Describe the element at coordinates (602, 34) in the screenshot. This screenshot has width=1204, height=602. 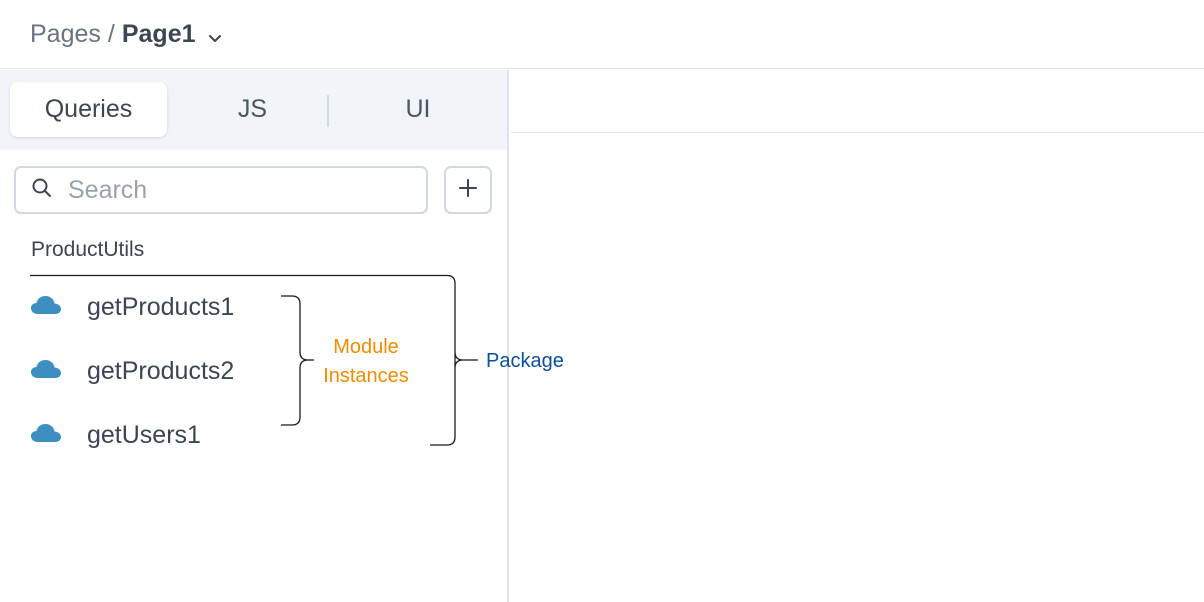
I see `breadcrumb: Pages / Page1` at that location.